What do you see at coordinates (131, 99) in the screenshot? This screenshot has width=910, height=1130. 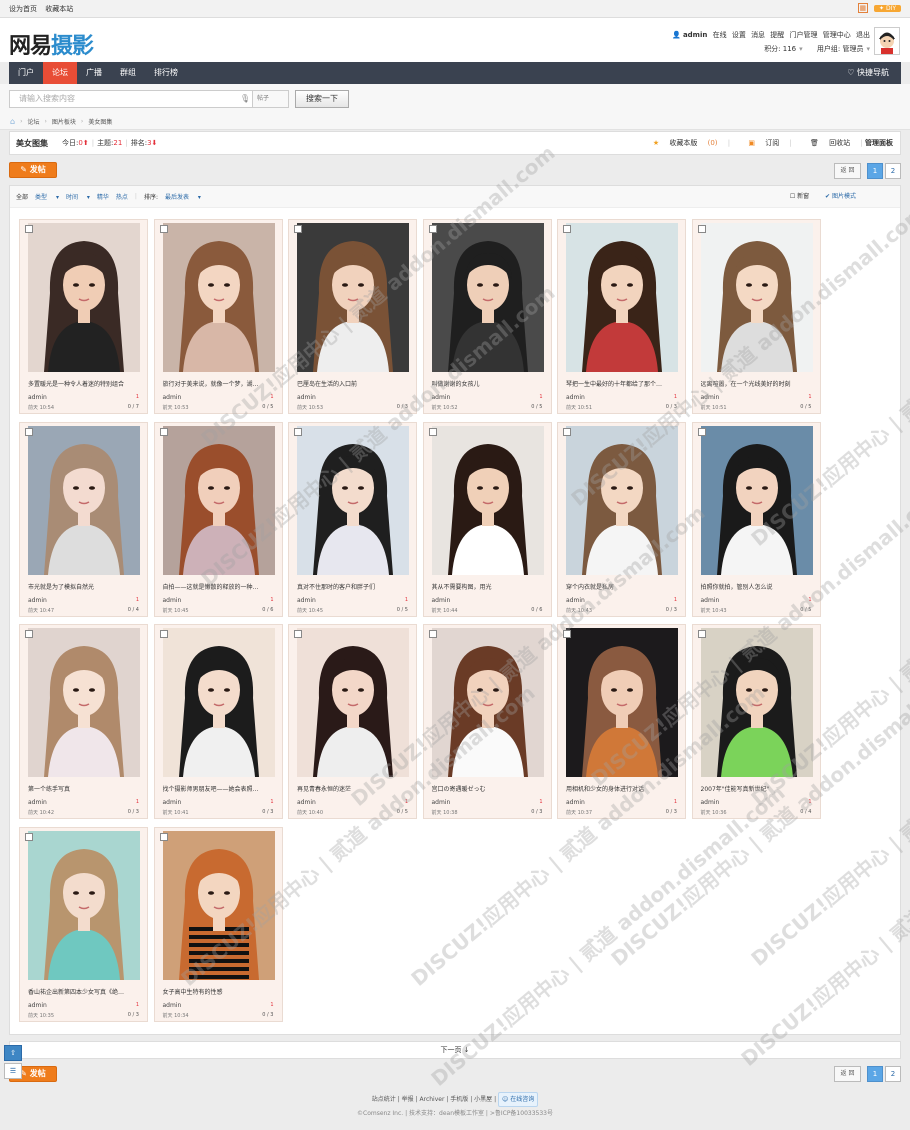 I see `search-input: 请输入搜索内容` at bounding box center [131, 99].